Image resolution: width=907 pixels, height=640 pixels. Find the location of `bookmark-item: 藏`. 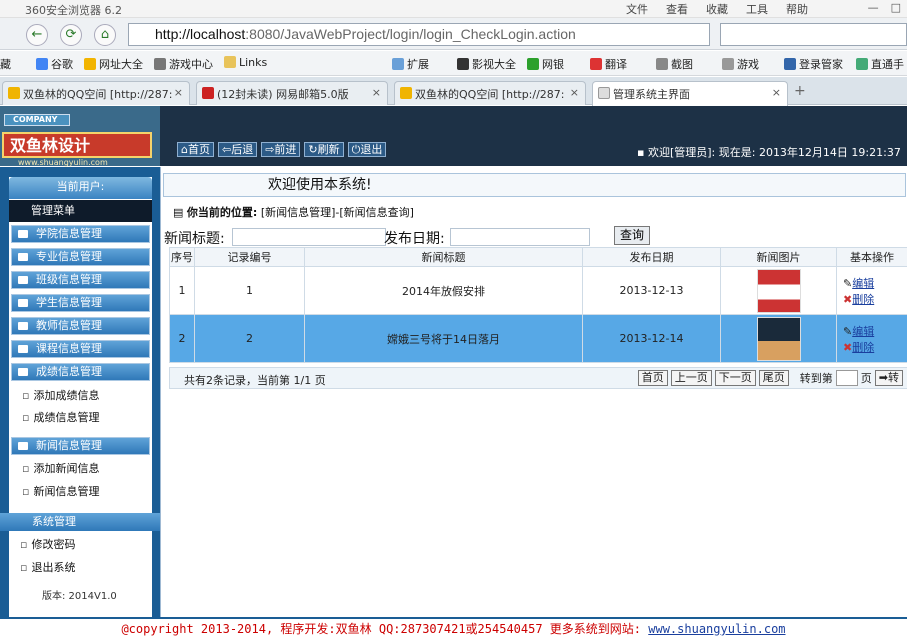

bookmark-item: 藏 is located at coordinates (5, 64).